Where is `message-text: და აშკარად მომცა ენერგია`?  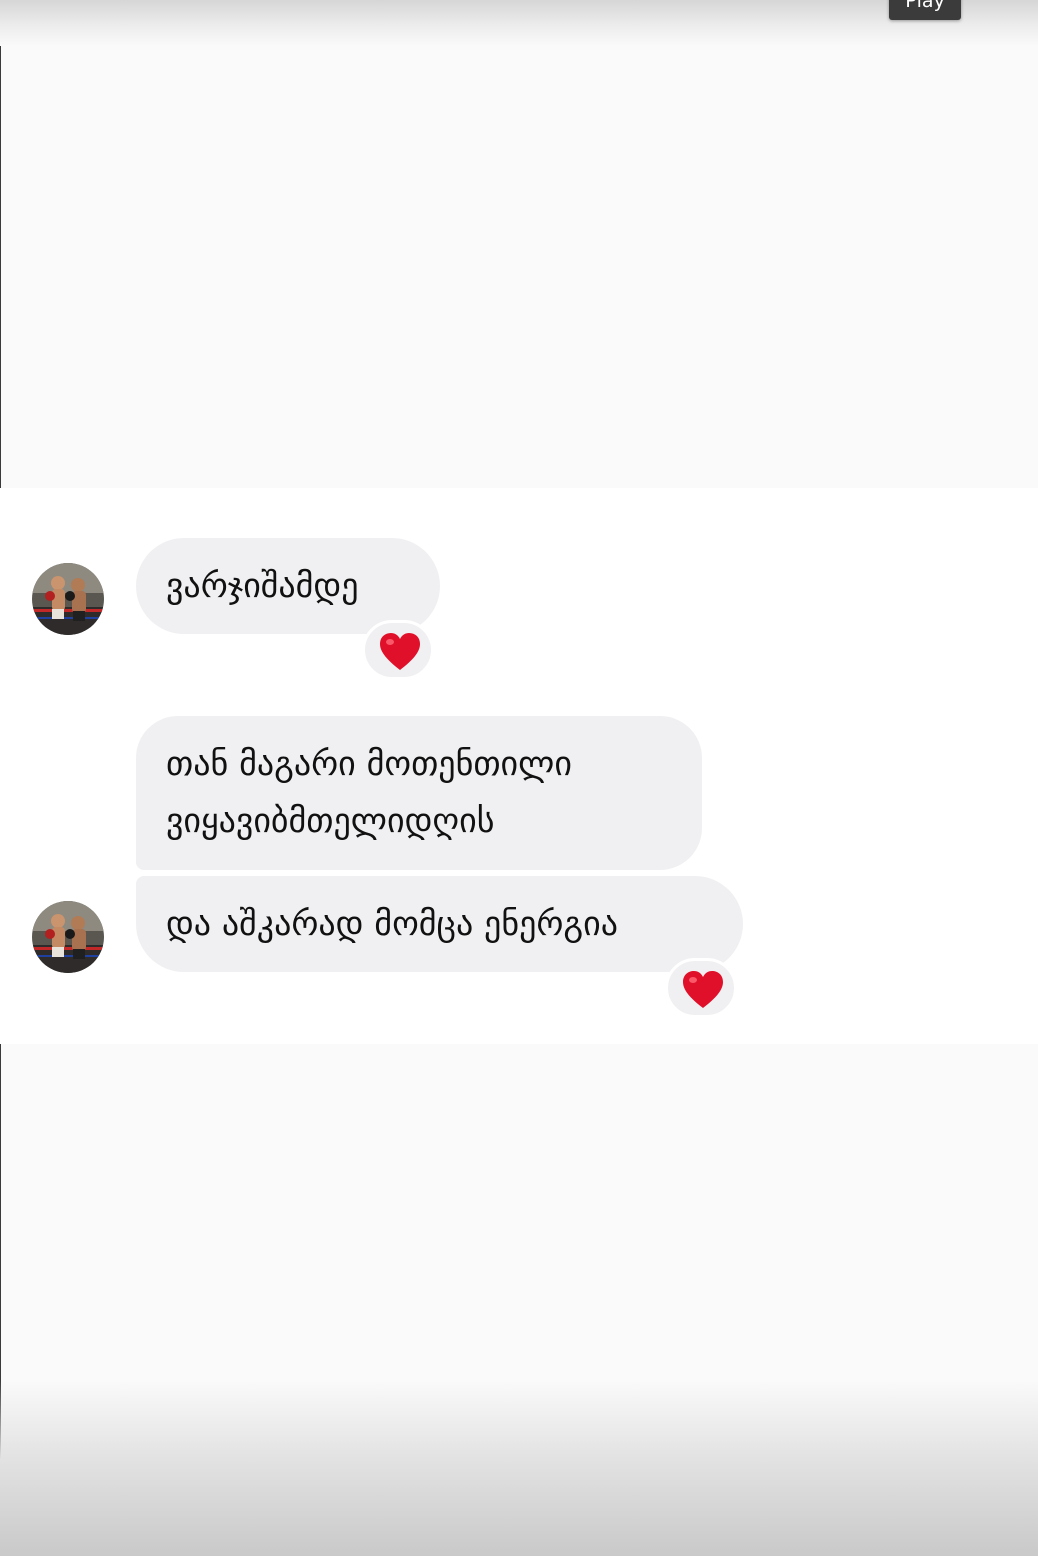 message-text: და აშკარად მომცა ენერგია is located at coordinates (392, 924).